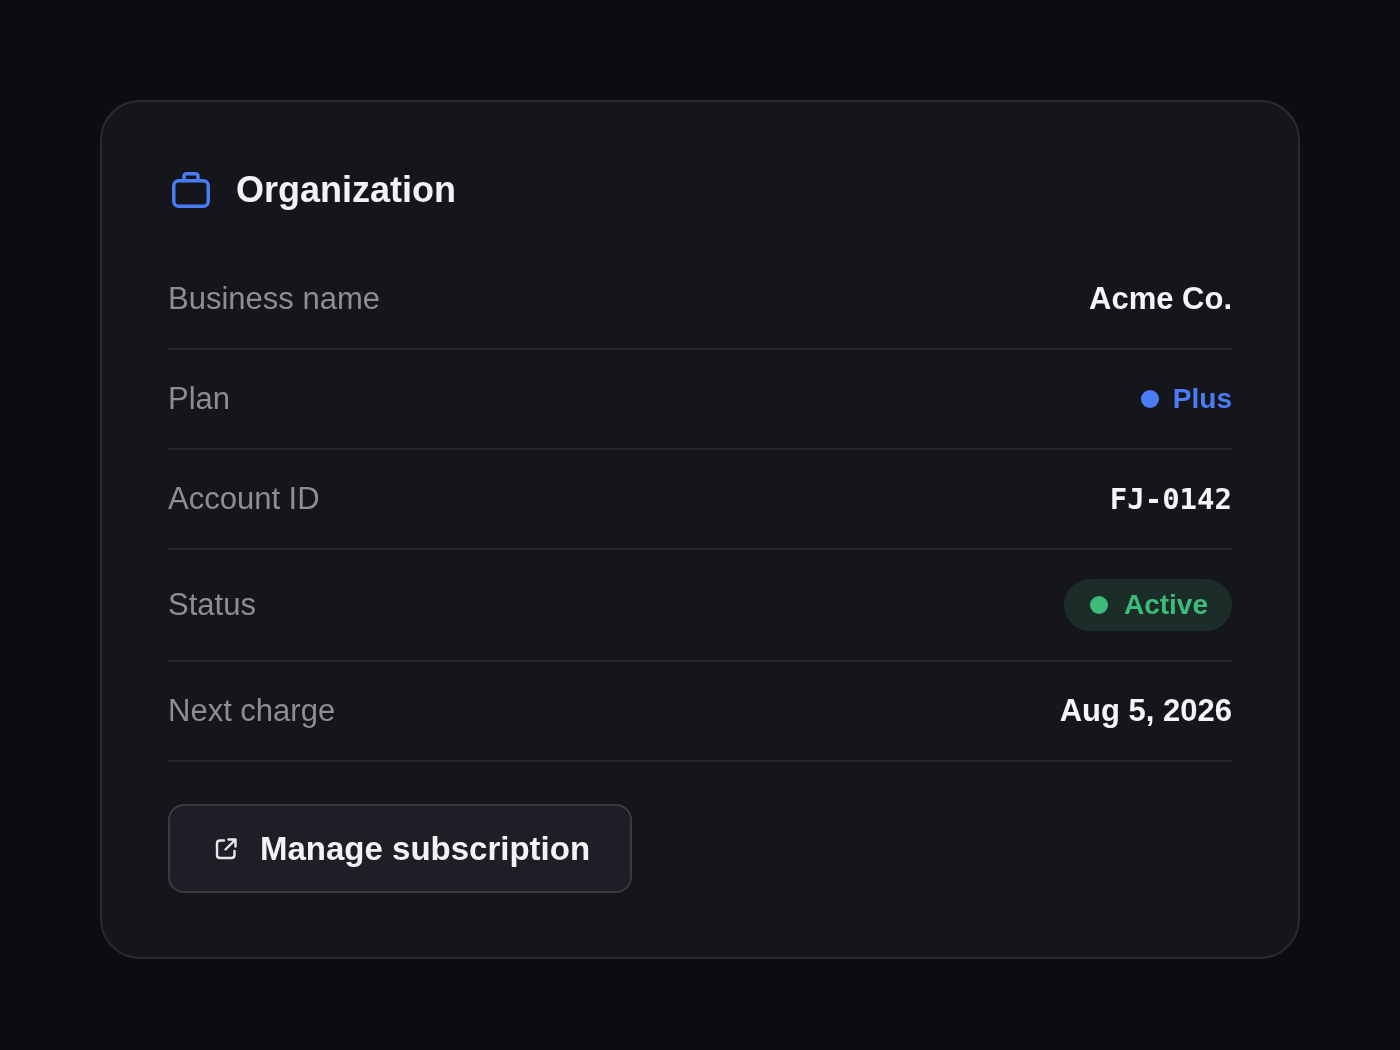 This screenshot has width=1400, height=1050. I want to click on field-label: Business name, so click(274, 299).